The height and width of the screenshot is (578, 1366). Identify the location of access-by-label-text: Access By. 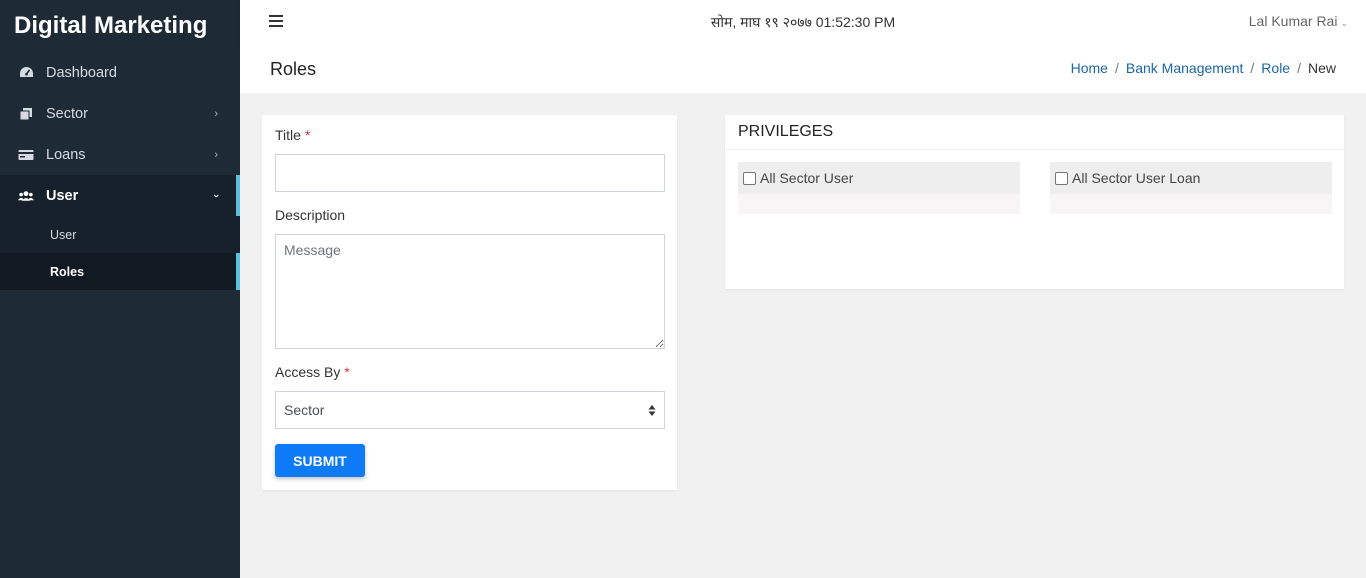
(308, 372).